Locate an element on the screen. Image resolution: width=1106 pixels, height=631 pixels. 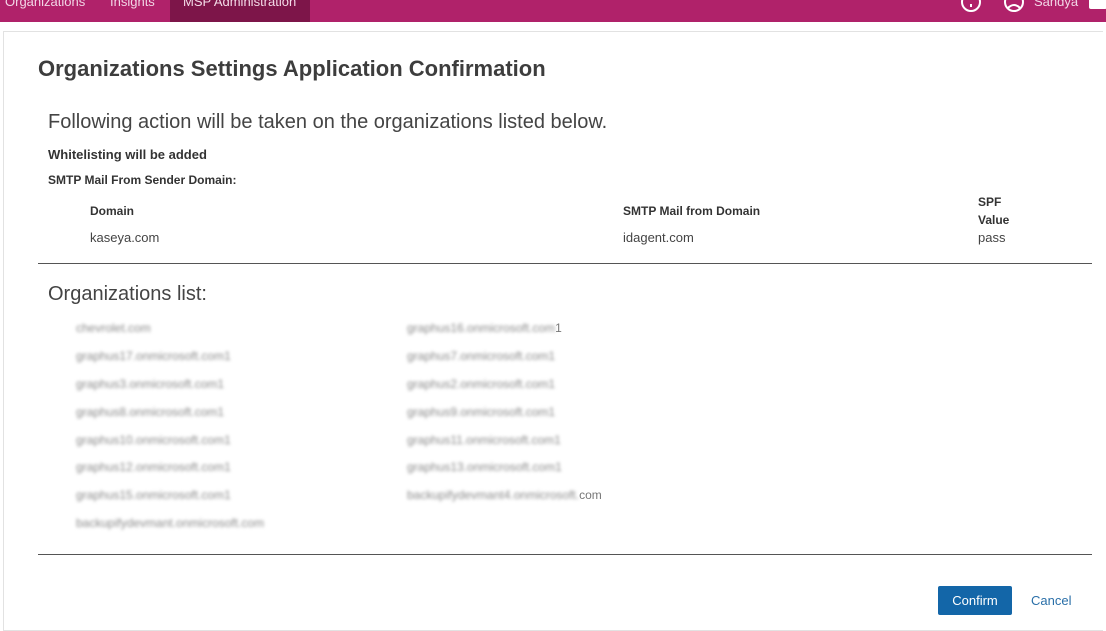
list-item: graphus7.onmicrosoft.com1 is located at coordinates (481, 356).